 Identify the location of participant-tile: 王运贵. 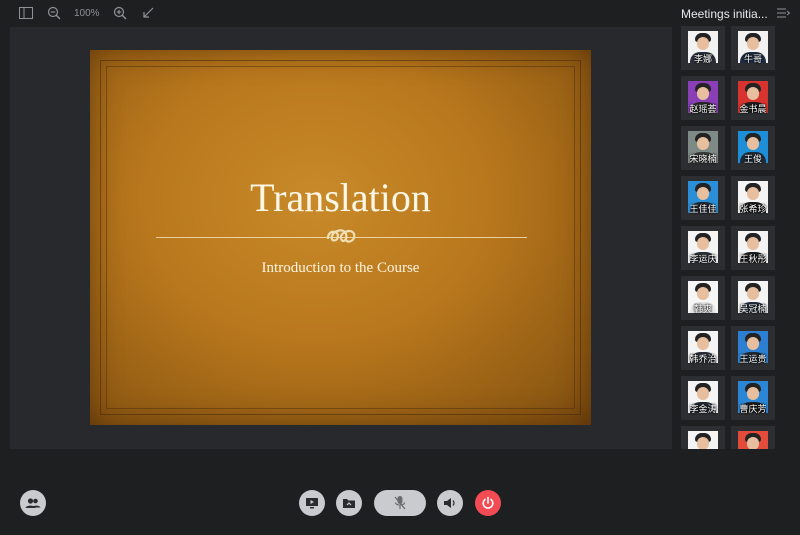
(753, 348).